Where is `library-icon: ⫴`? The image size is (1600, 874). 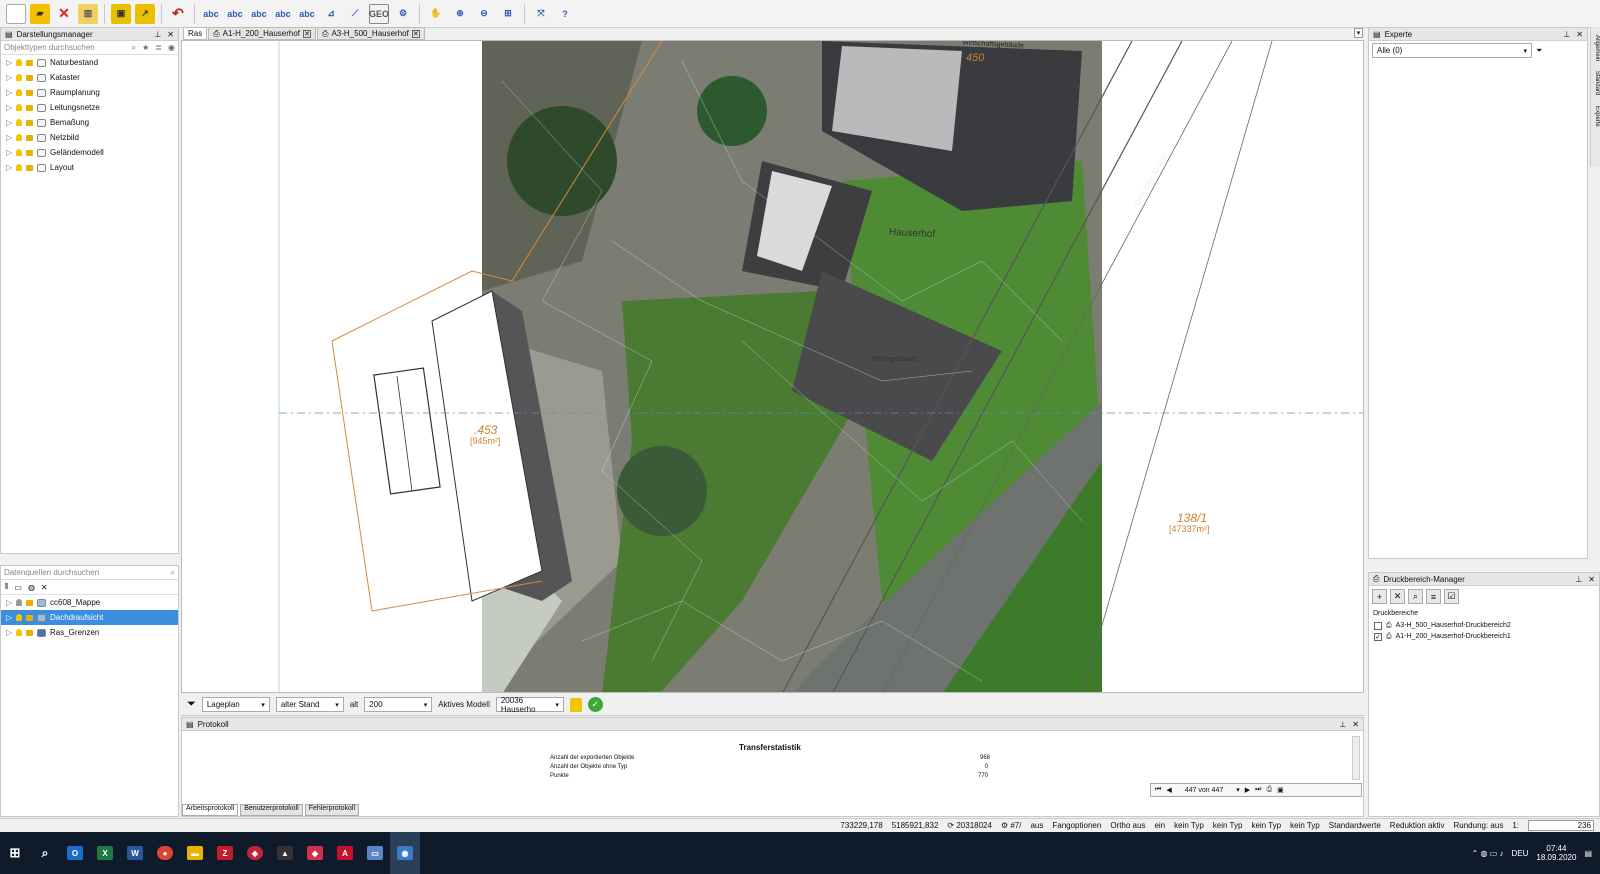
library-icon: ⫴ is located at coordinates (6, 587).